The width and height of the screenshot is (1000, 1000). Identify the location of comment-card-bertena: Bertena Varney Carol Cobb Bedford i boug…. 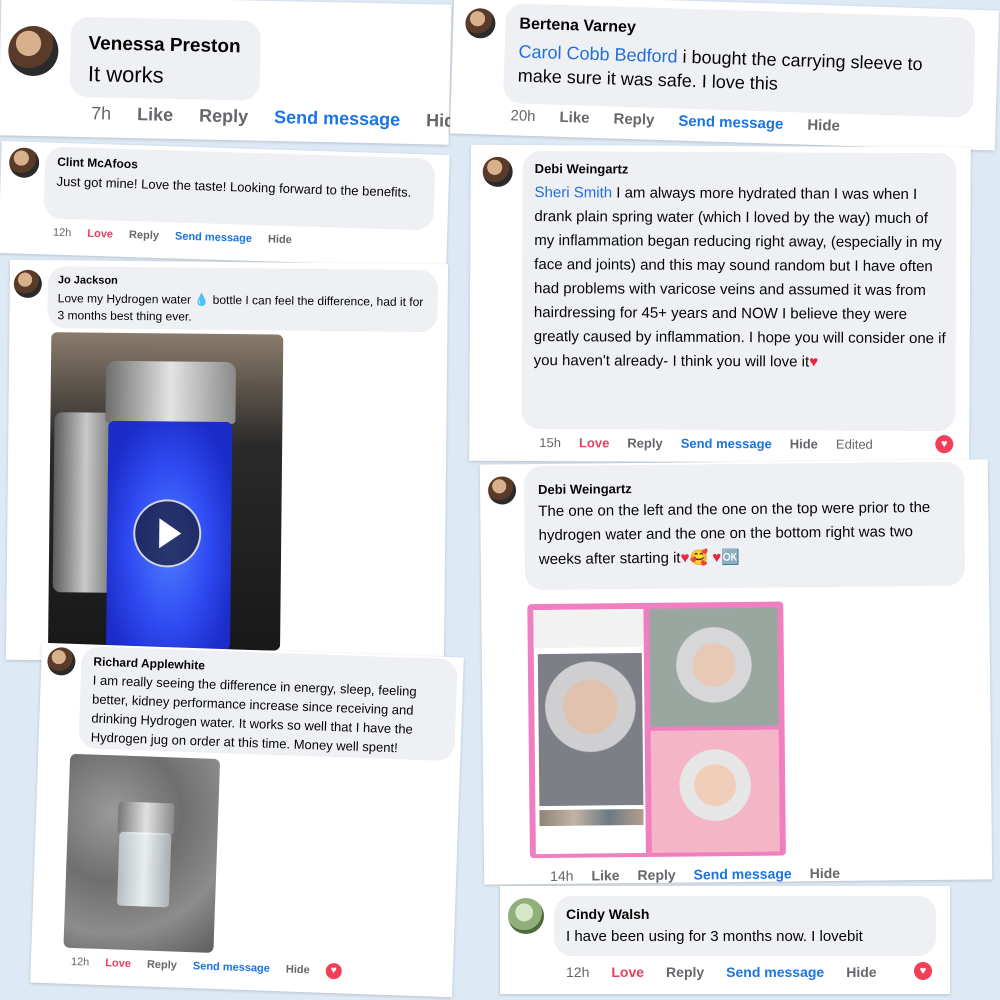
(724, 75).